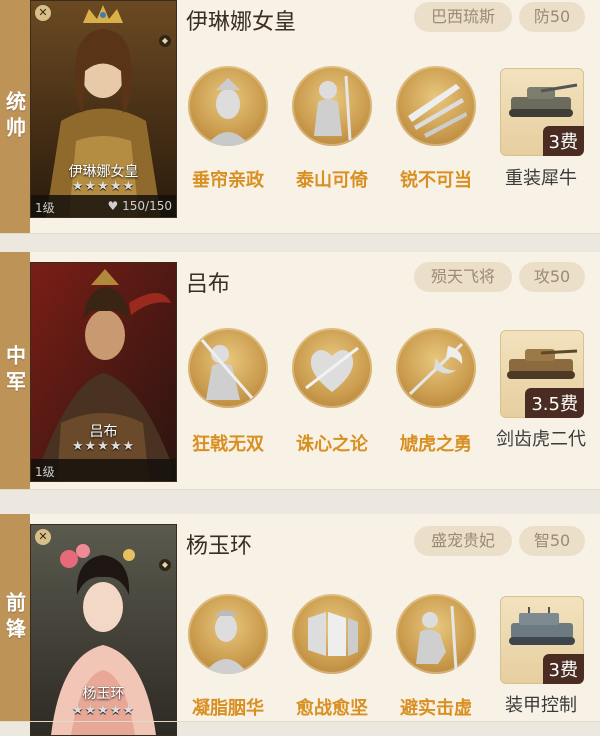 This screenshot has height=736, width=600. Describe the element at coordinates (332, 634) in the screenshot. I see `skill-icon-shields` at that location.